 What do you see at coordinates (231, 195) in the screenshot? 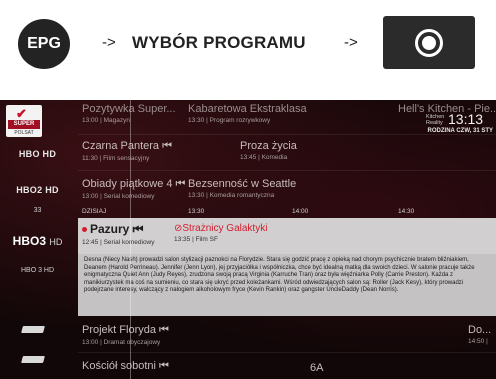
I see `program-meta: 13:30 | Komedia romantyczna` at bounding box center [231, 195].